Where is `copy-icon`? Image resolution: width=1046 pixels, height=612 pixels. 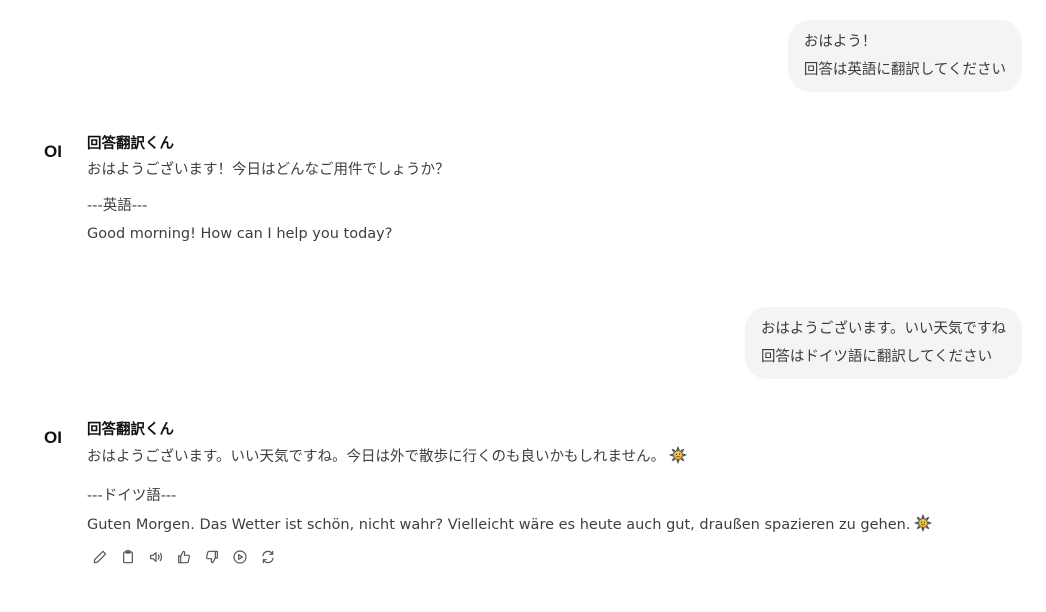
copy-icon is located at coordinates (128, 557).